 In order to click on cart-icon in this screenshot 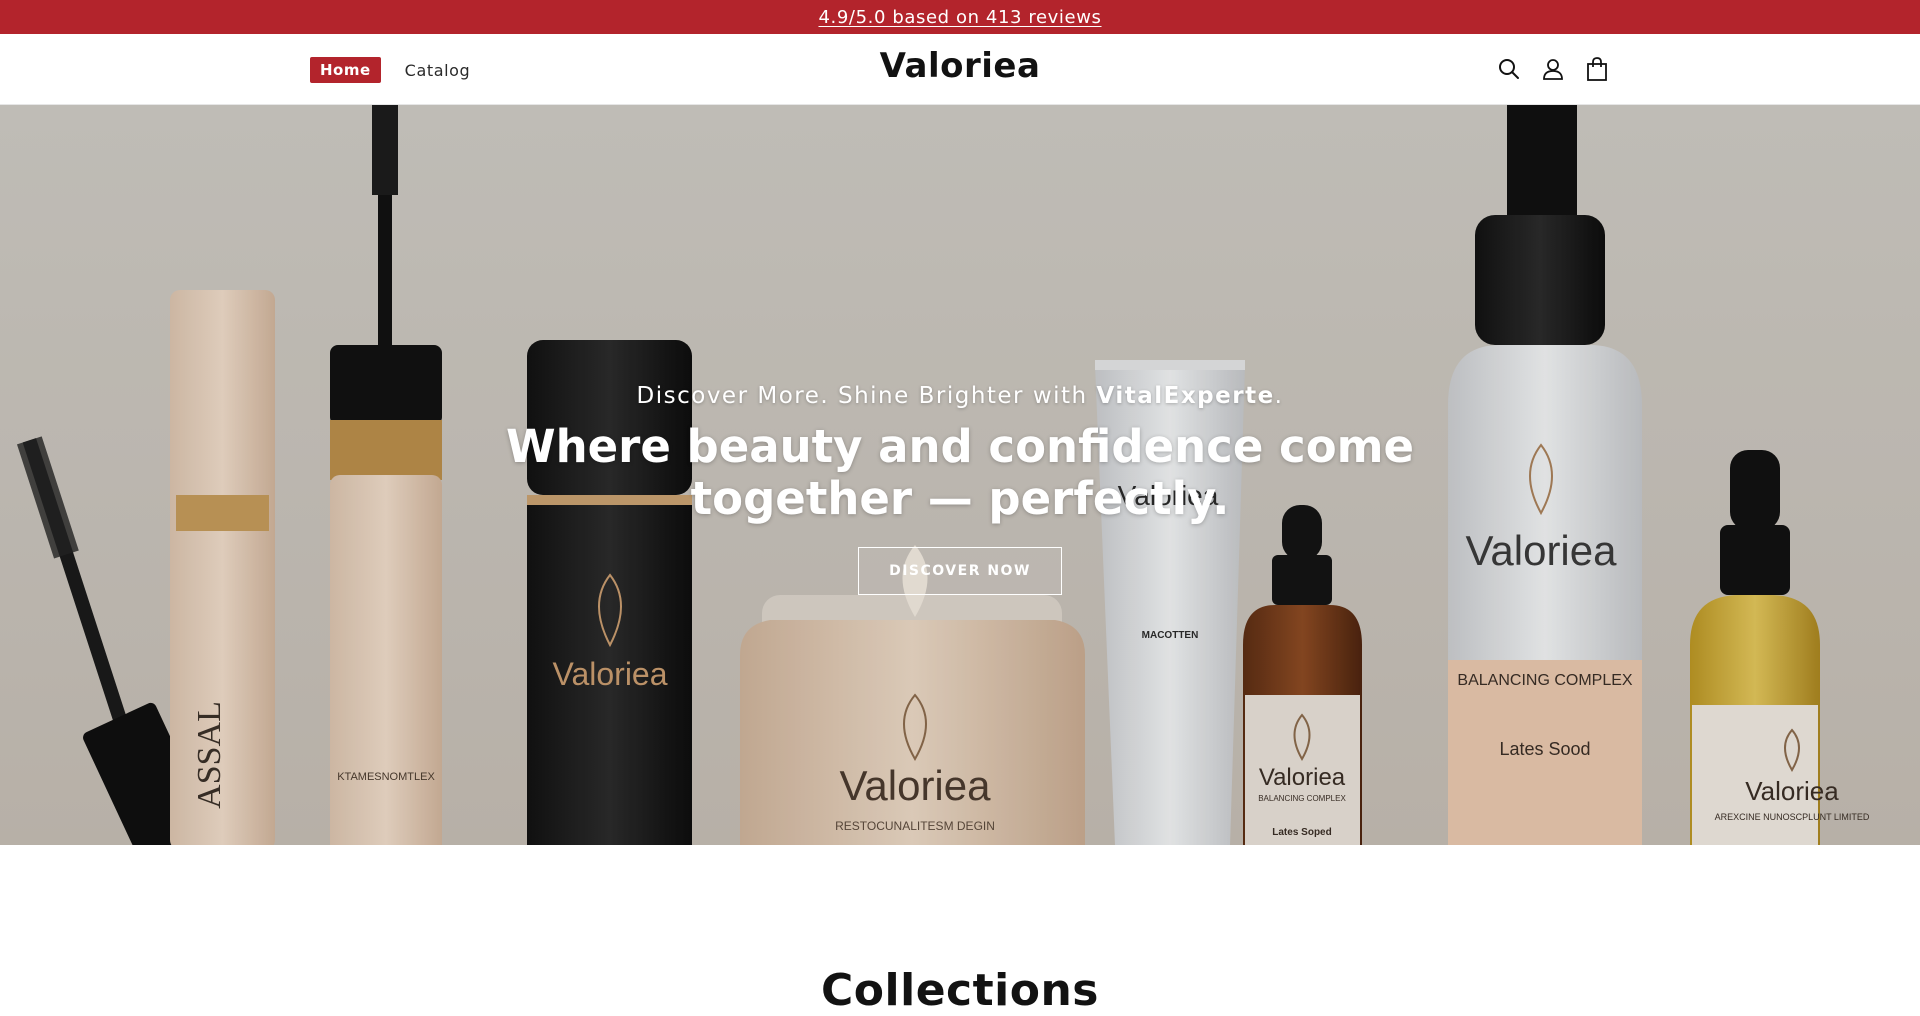, I will do `click(1597, 69)`.